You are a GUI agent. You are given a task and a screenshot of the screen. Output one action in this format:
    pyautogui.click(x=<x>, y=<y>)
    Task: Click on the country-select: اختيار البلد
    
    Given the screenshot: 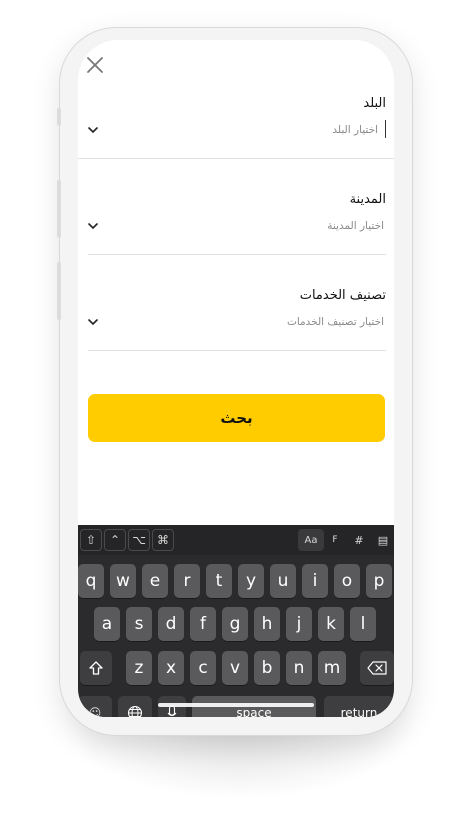 What is the action you would take?
    pyautogui.click(x=237, y=138)
    